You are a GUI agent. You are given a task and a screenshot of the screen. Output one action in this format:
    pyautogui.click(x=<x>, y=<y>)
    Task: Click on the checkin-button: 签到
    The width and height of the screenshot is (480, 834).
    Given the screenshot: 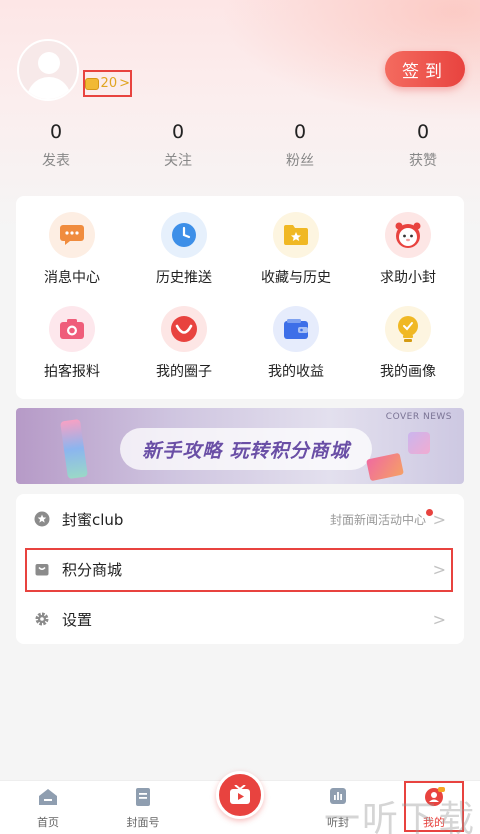 What is the action you would take?
    pyautogui.click(x=425, y=69)
    